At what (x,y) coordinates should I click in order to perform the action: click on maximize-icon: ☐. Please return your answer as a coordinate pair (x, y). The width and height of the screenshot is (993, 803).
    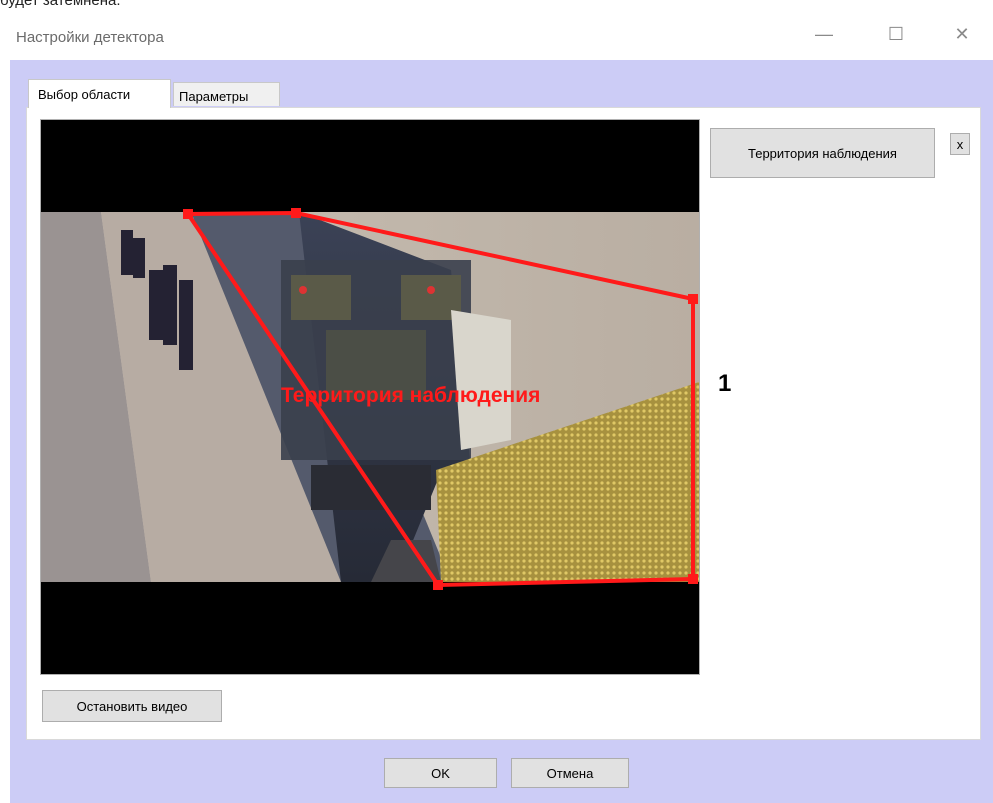
    Looking at the image, I should click on (896, 33).